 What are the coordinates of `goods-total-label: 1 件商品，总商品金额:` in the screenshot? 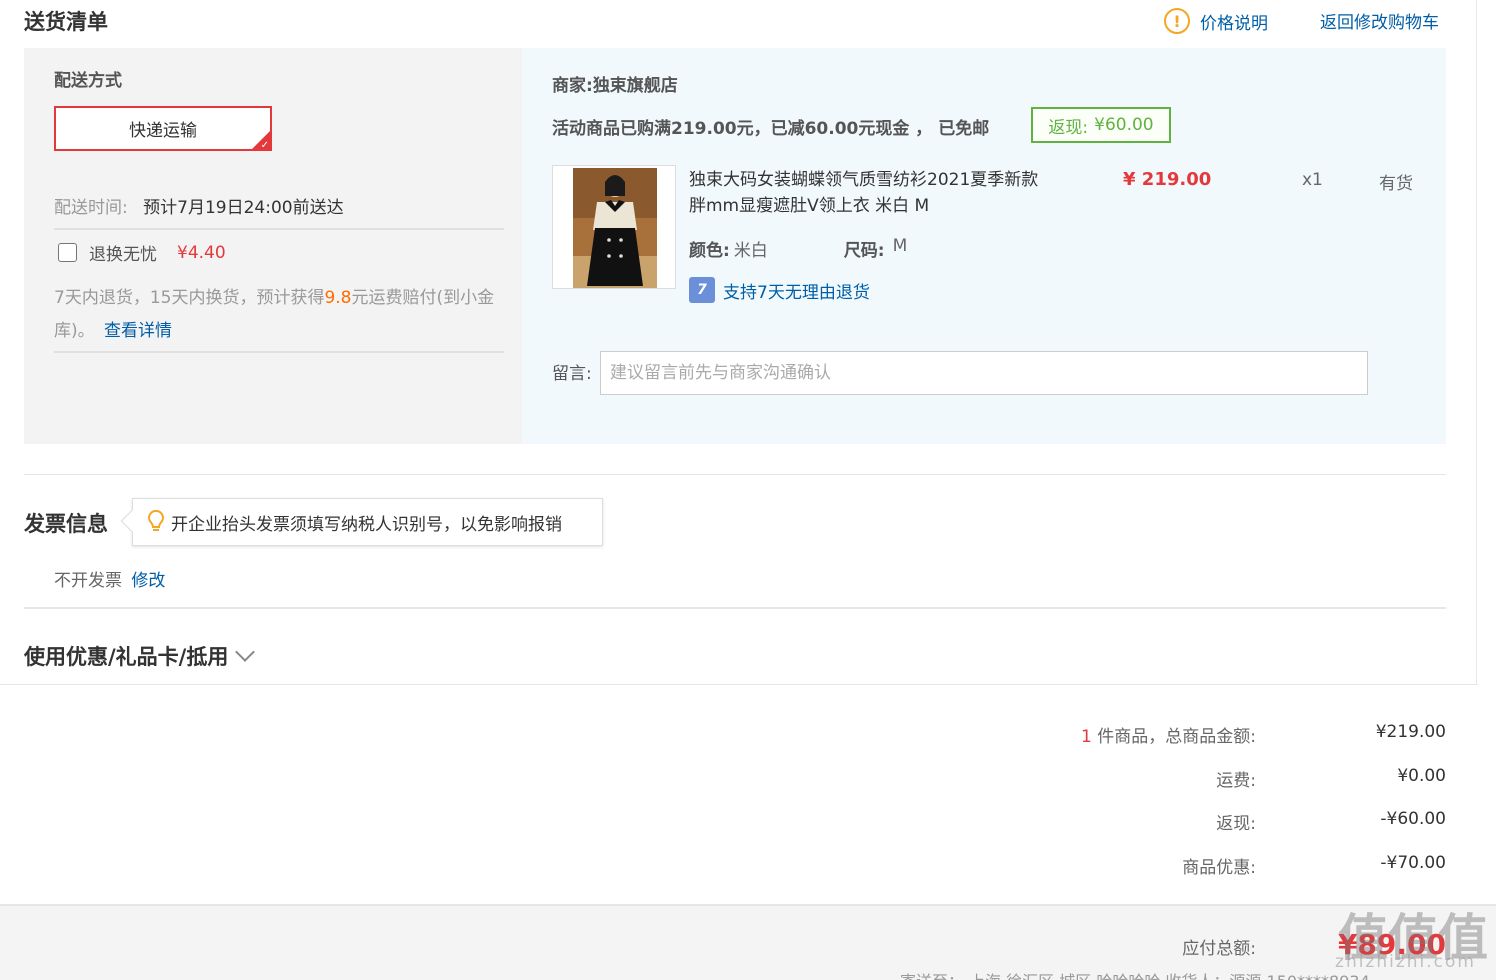 It's located at (1168, 734).